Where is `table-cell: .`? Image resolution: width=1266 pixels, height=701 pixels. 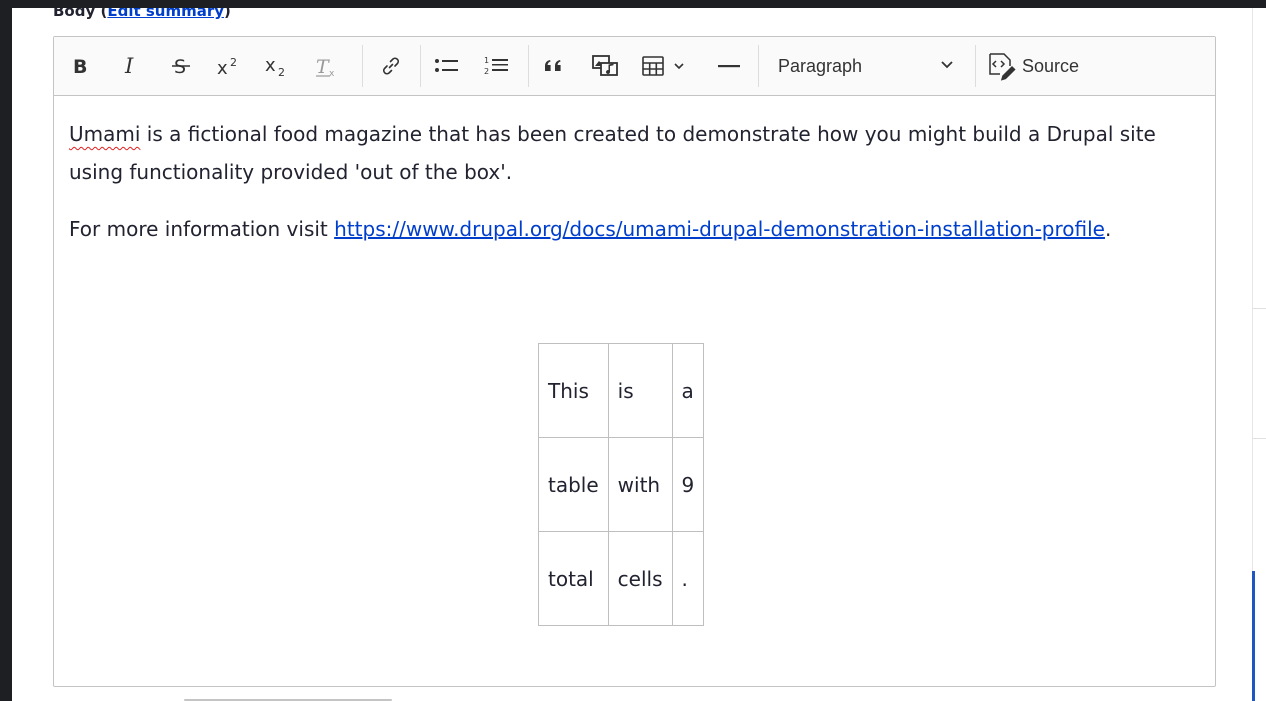
table-cell: . is located at coordinates (688, 578).